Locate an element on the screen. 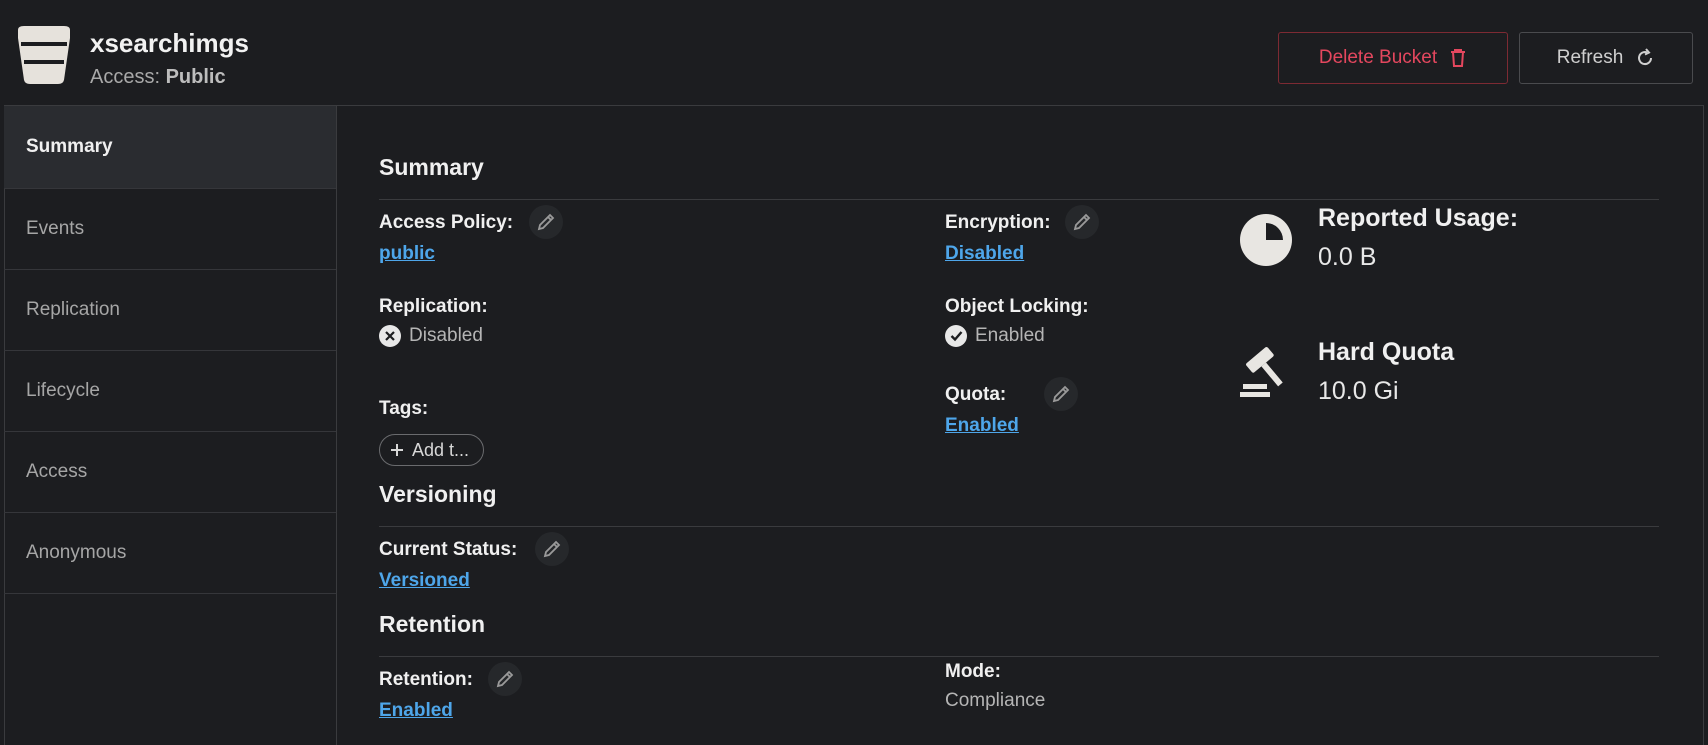 This screenshot has height=745, width=1708. quota-value: Enabled is located at coordinates (982, 426).